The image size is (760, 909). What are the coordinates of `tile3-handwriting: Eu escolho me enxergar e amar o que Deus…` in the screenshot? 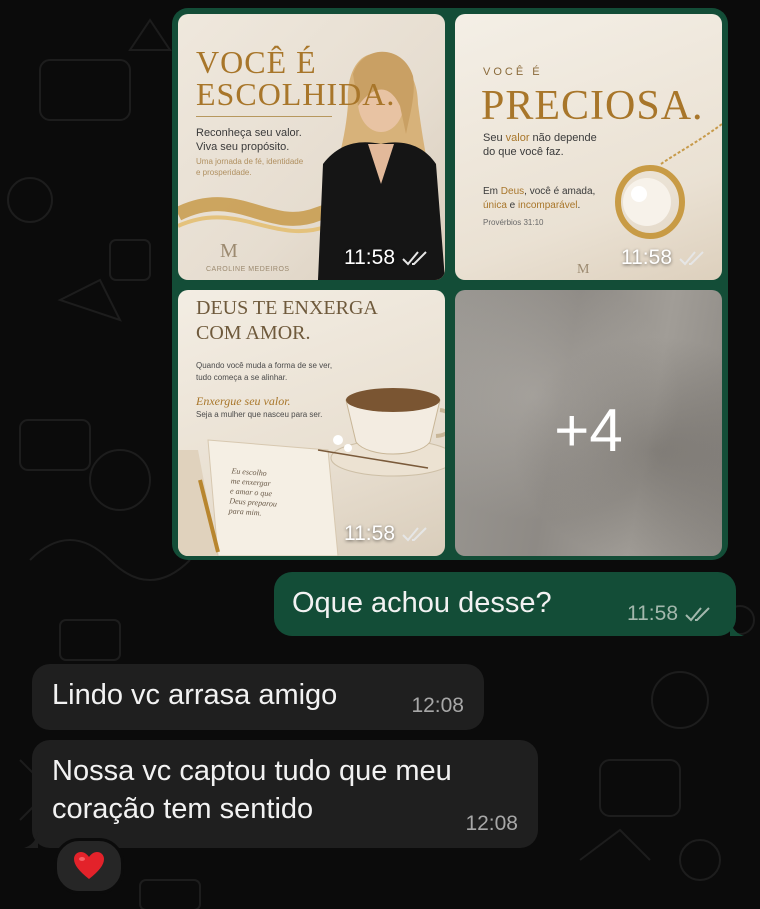 It's located at (253, 492).